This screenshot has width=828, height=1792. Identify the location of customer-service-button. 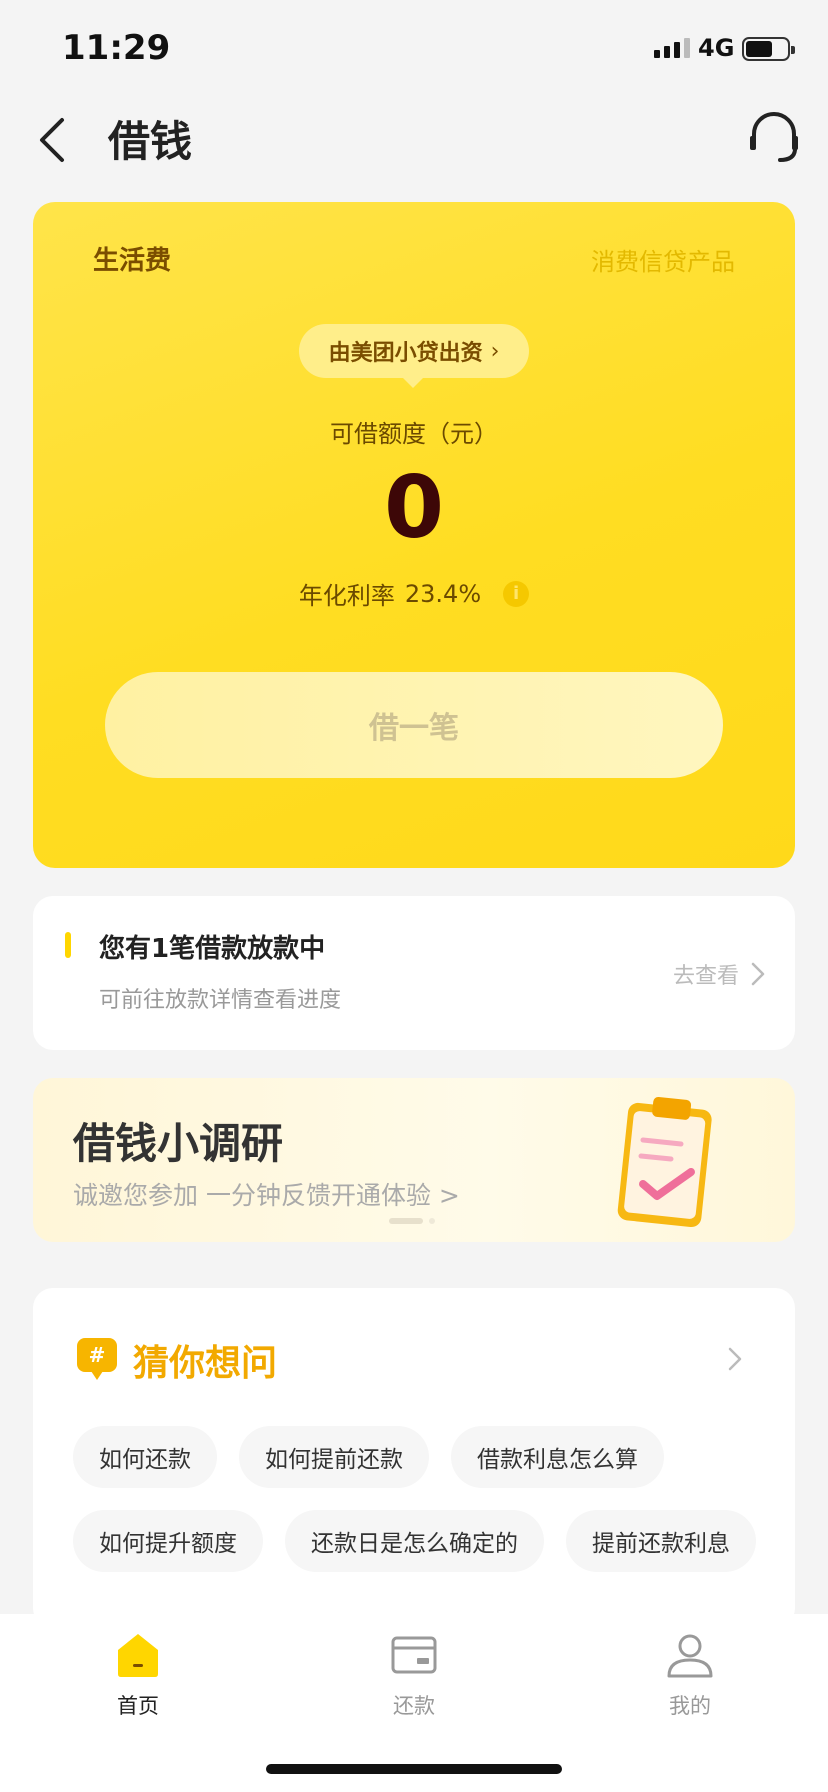
(774, 136).